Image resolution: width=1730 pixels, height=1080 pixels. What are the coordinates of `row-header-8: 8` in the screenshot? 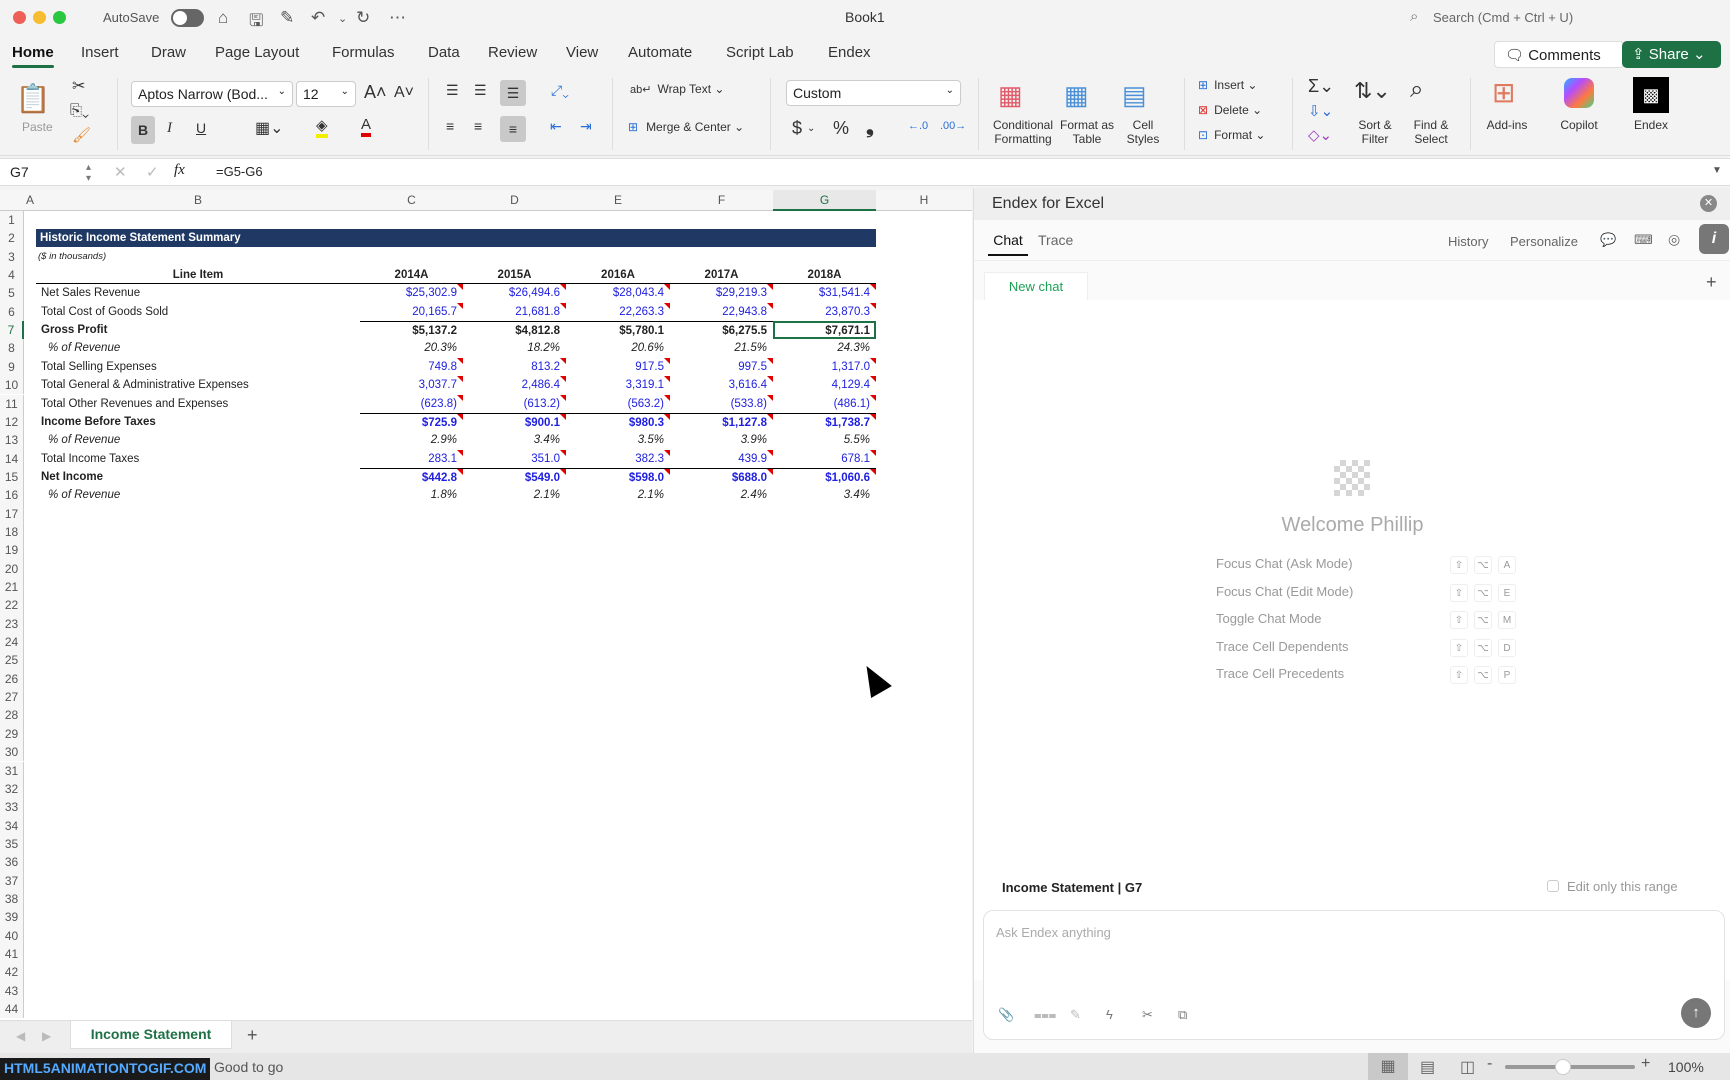 It's located at (12, 348).